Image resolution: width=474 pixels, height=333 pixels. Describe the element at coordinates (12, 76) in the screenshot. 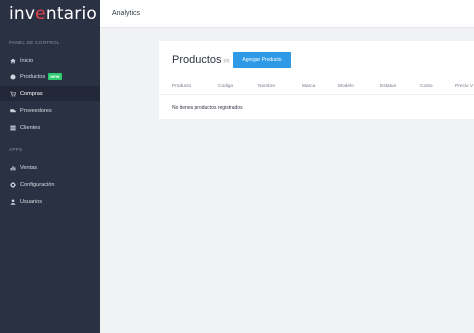

I see `box-icon` at that location.